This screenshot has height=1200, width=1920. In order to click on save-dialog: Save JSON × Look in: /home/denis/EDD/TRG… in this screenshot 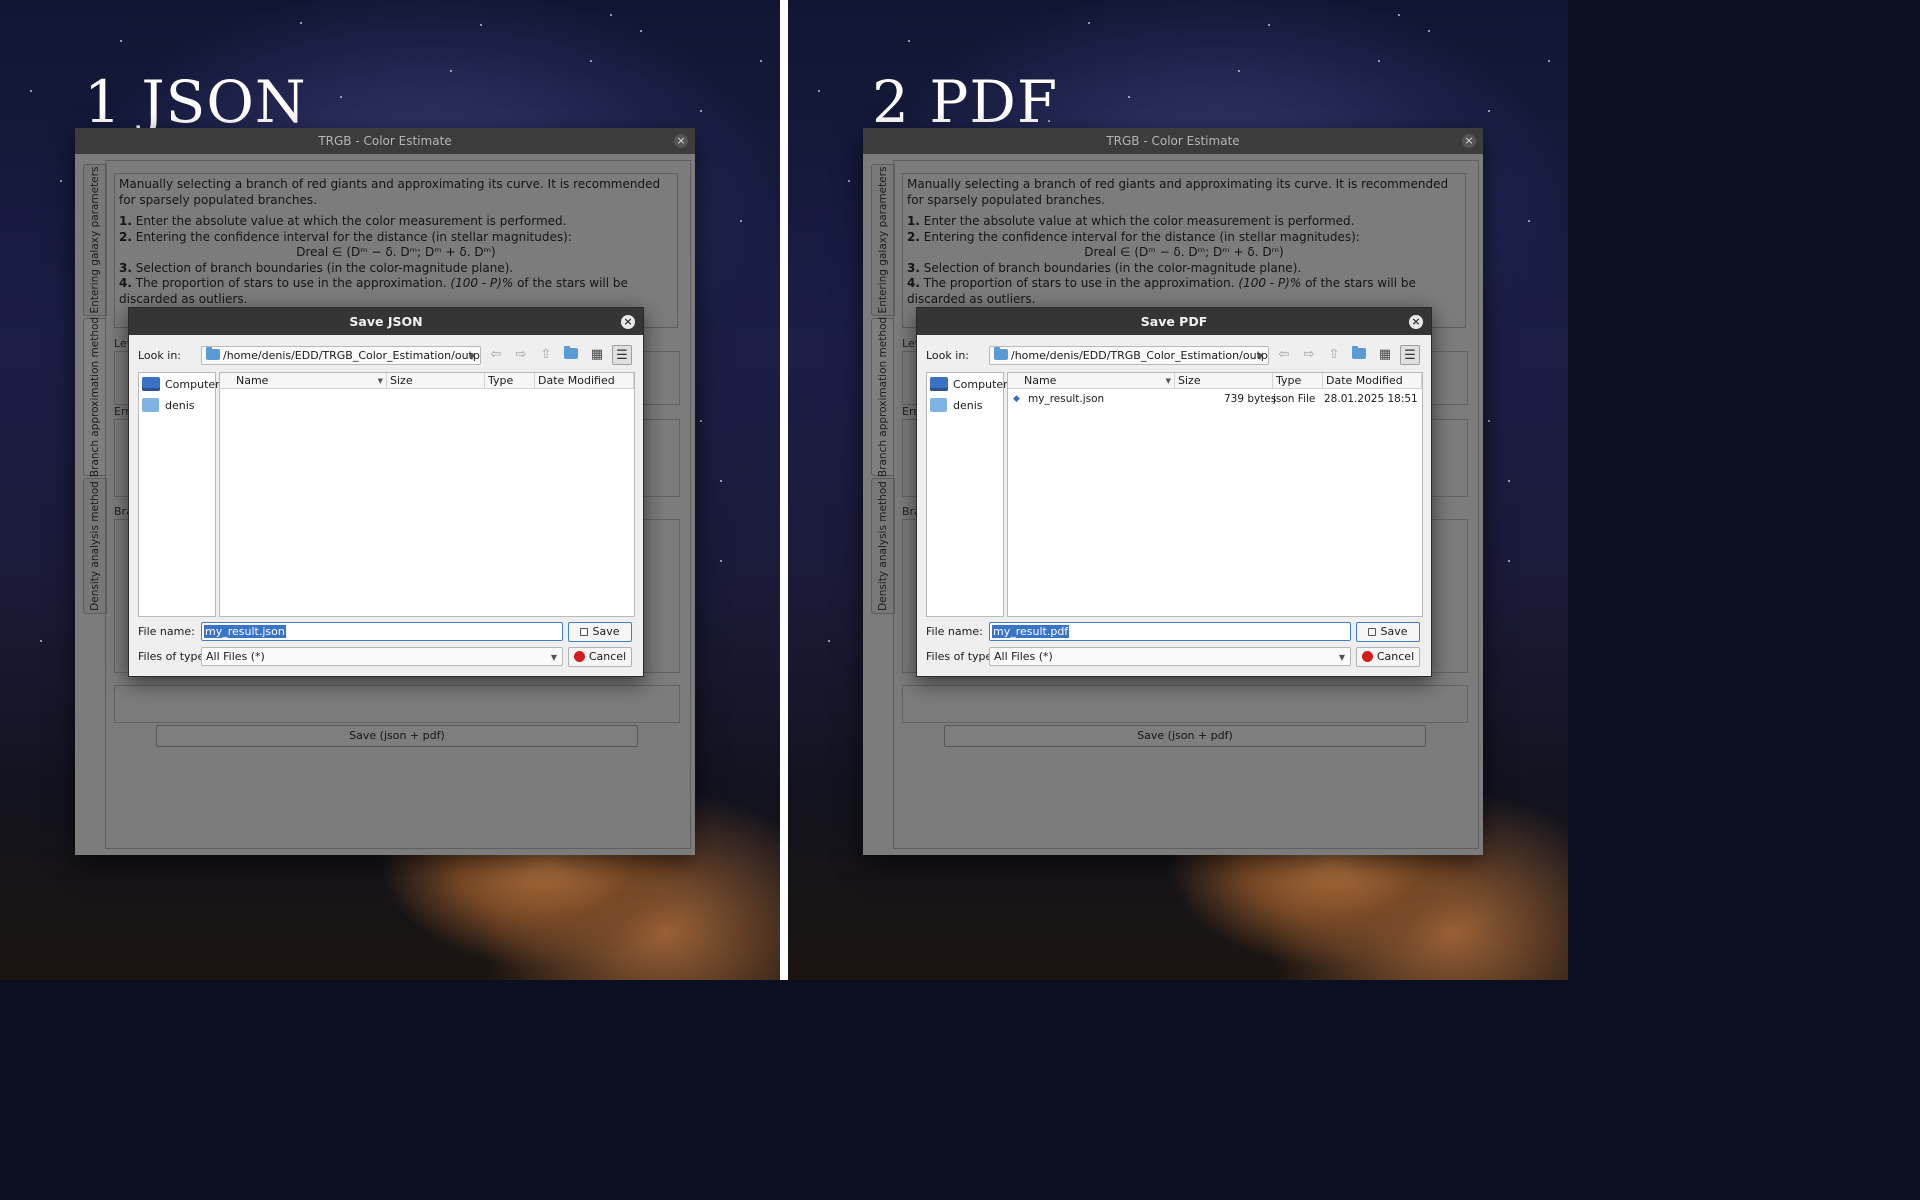, I will do `click(386, 492)`.